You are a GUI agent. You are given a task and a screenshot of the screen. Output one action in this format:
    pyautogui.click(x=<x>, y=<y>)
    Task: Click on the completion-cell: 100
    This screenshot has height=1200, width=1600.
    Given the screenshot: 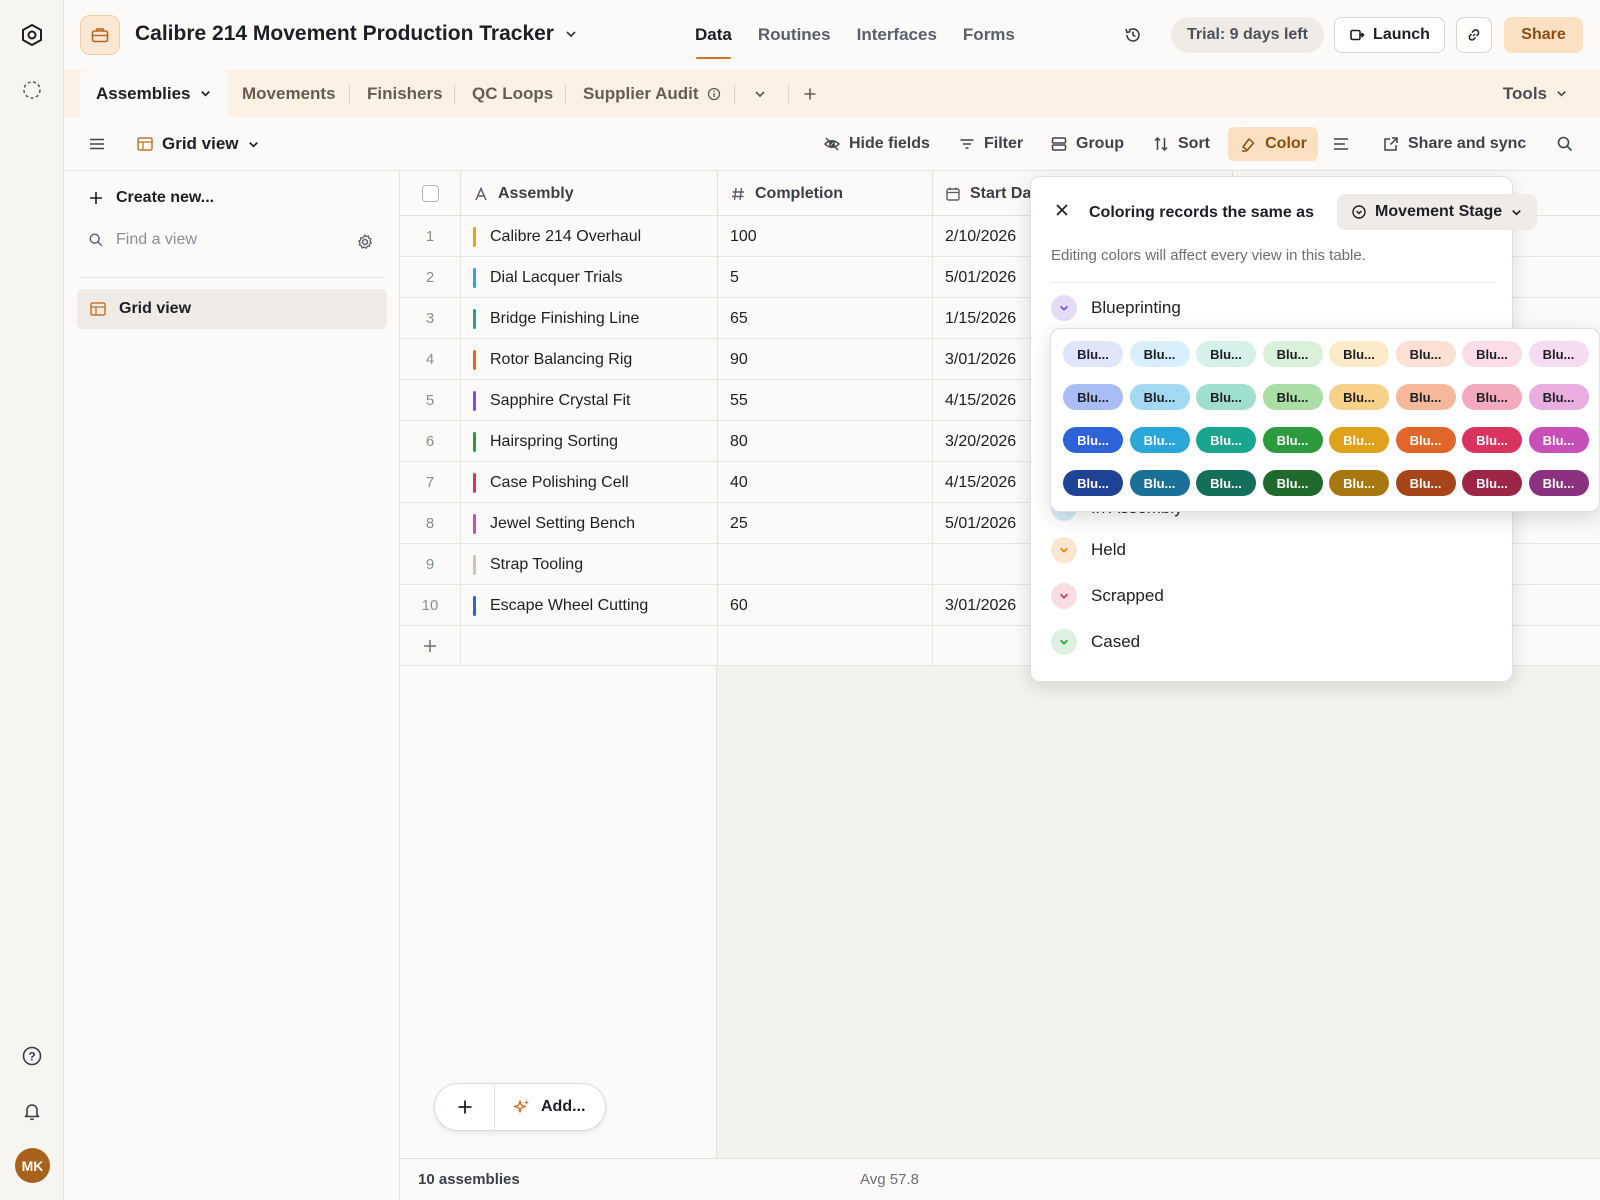 What is the action you would take?
    pyautogui.click(x=825, y=236)
    